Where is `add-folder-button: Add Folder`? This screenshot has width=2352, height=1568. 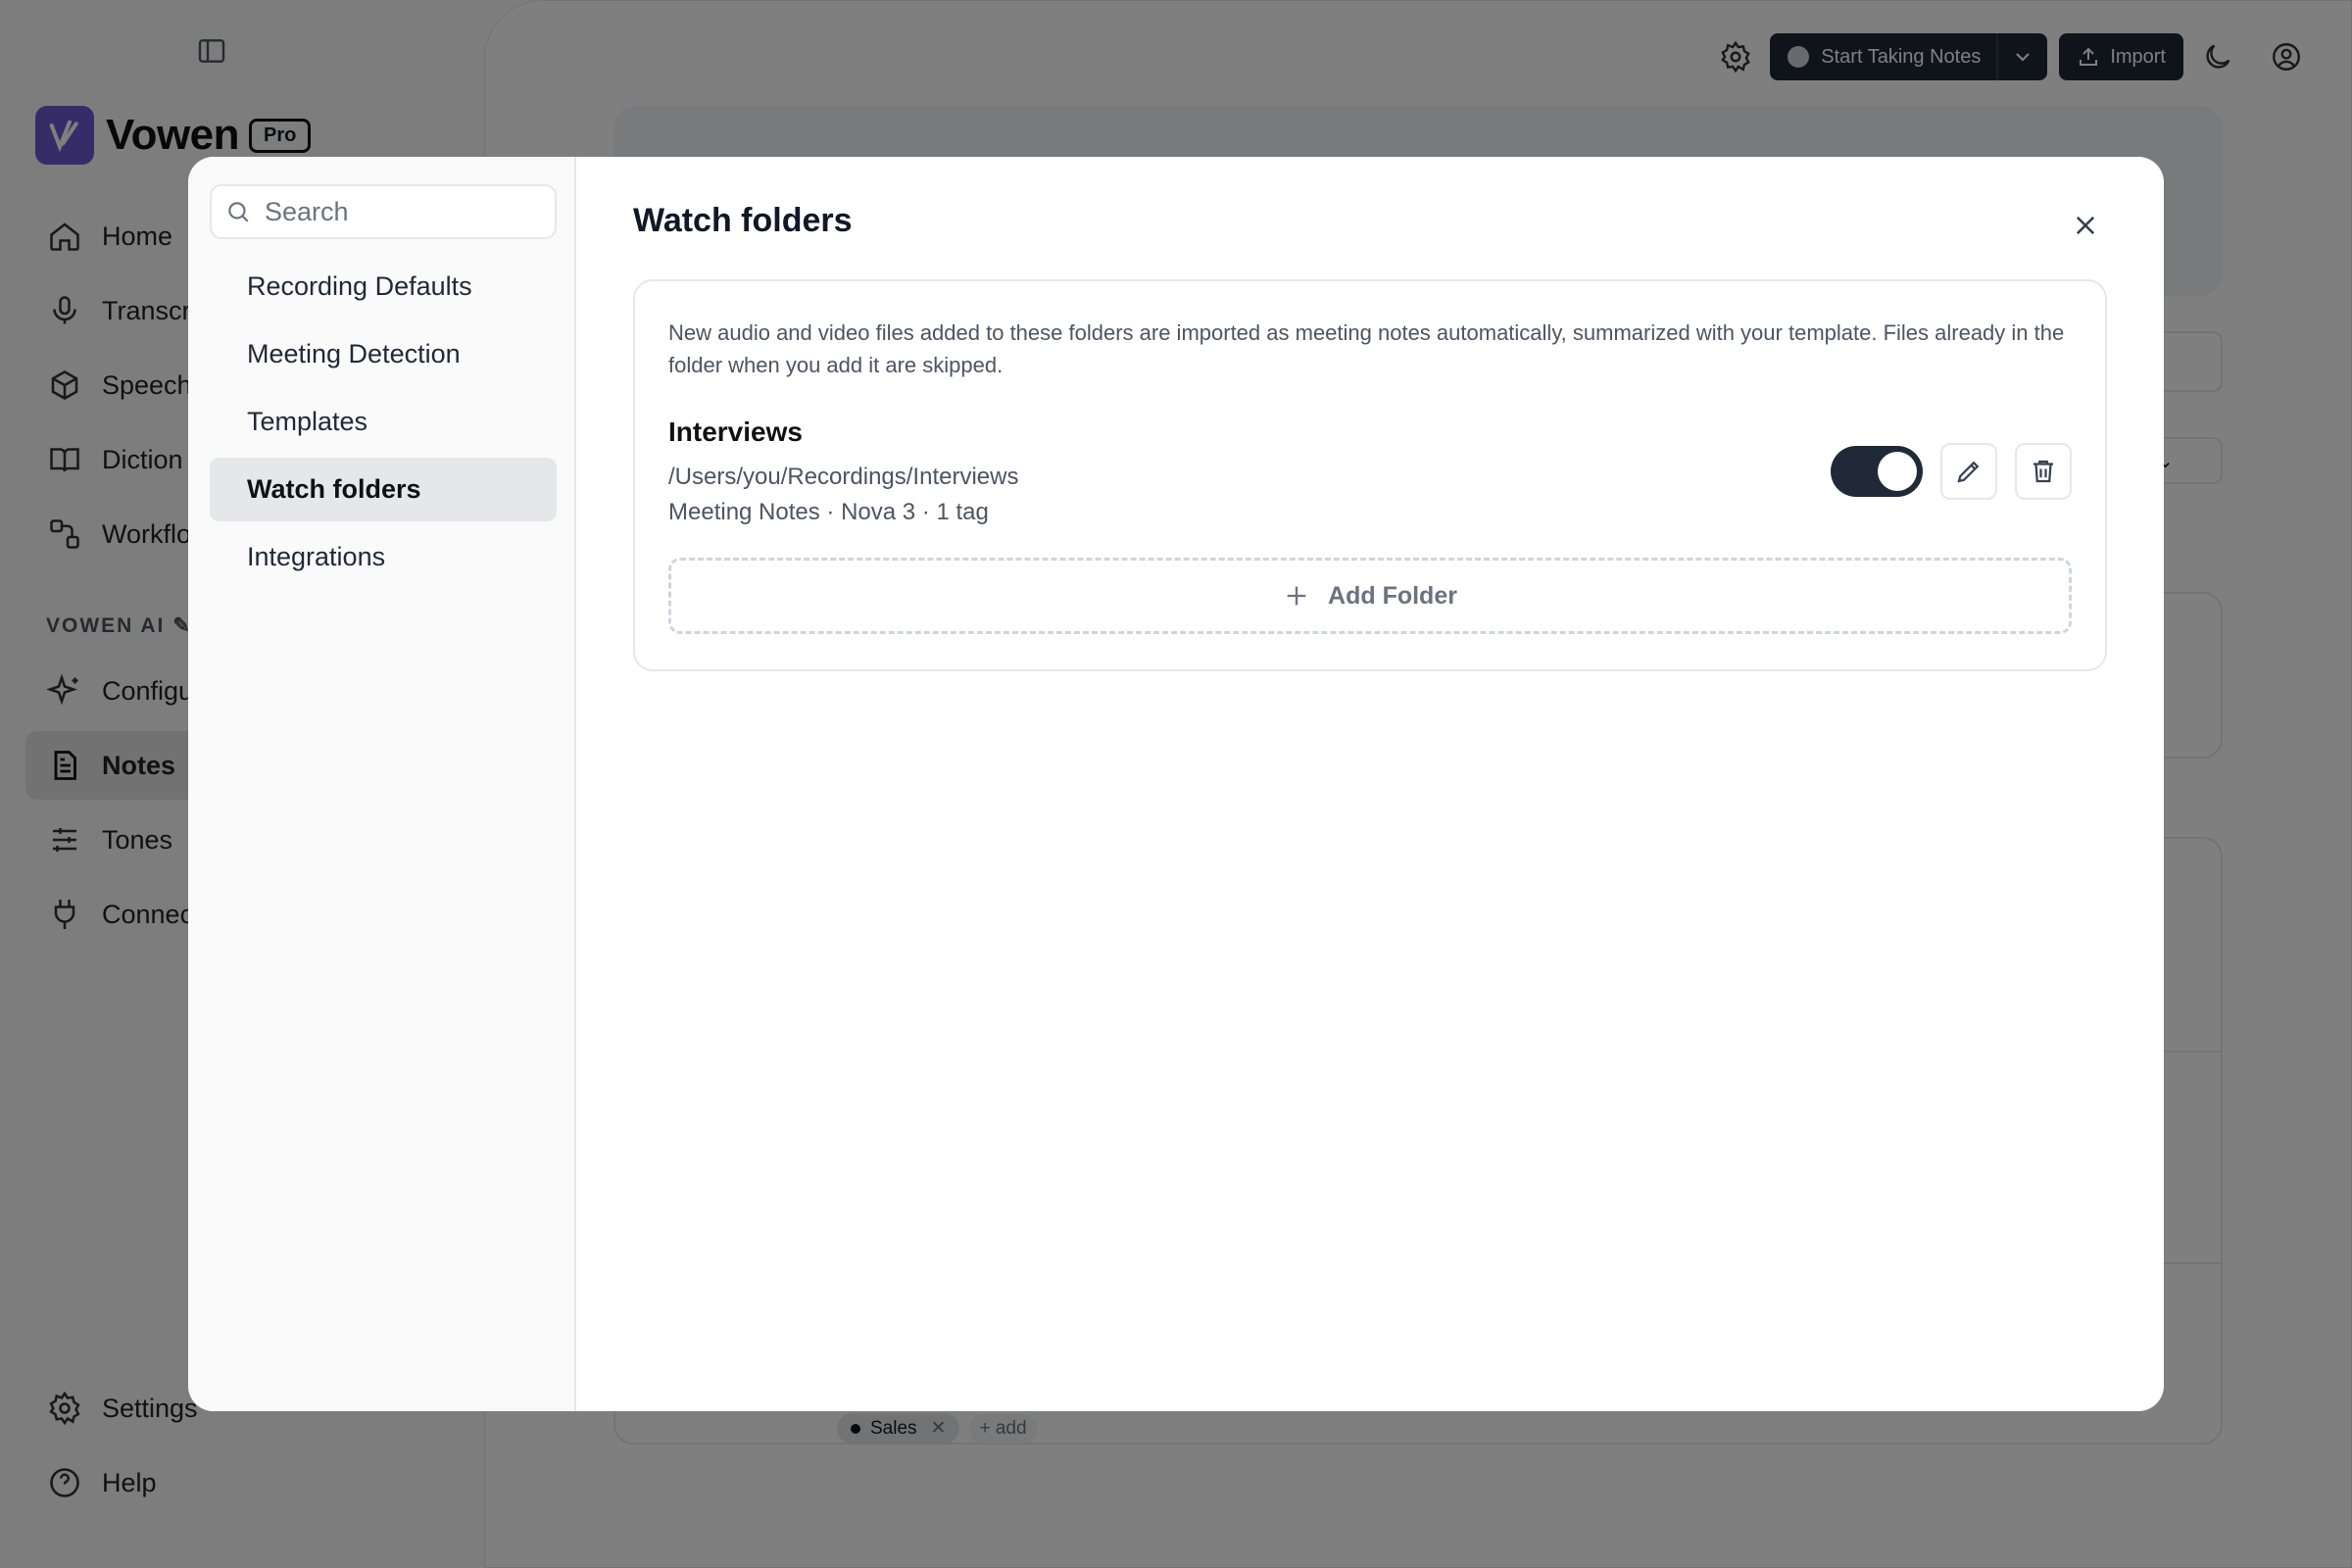
add-folder-button: Add Folder is located at coordinates (1370, 596).